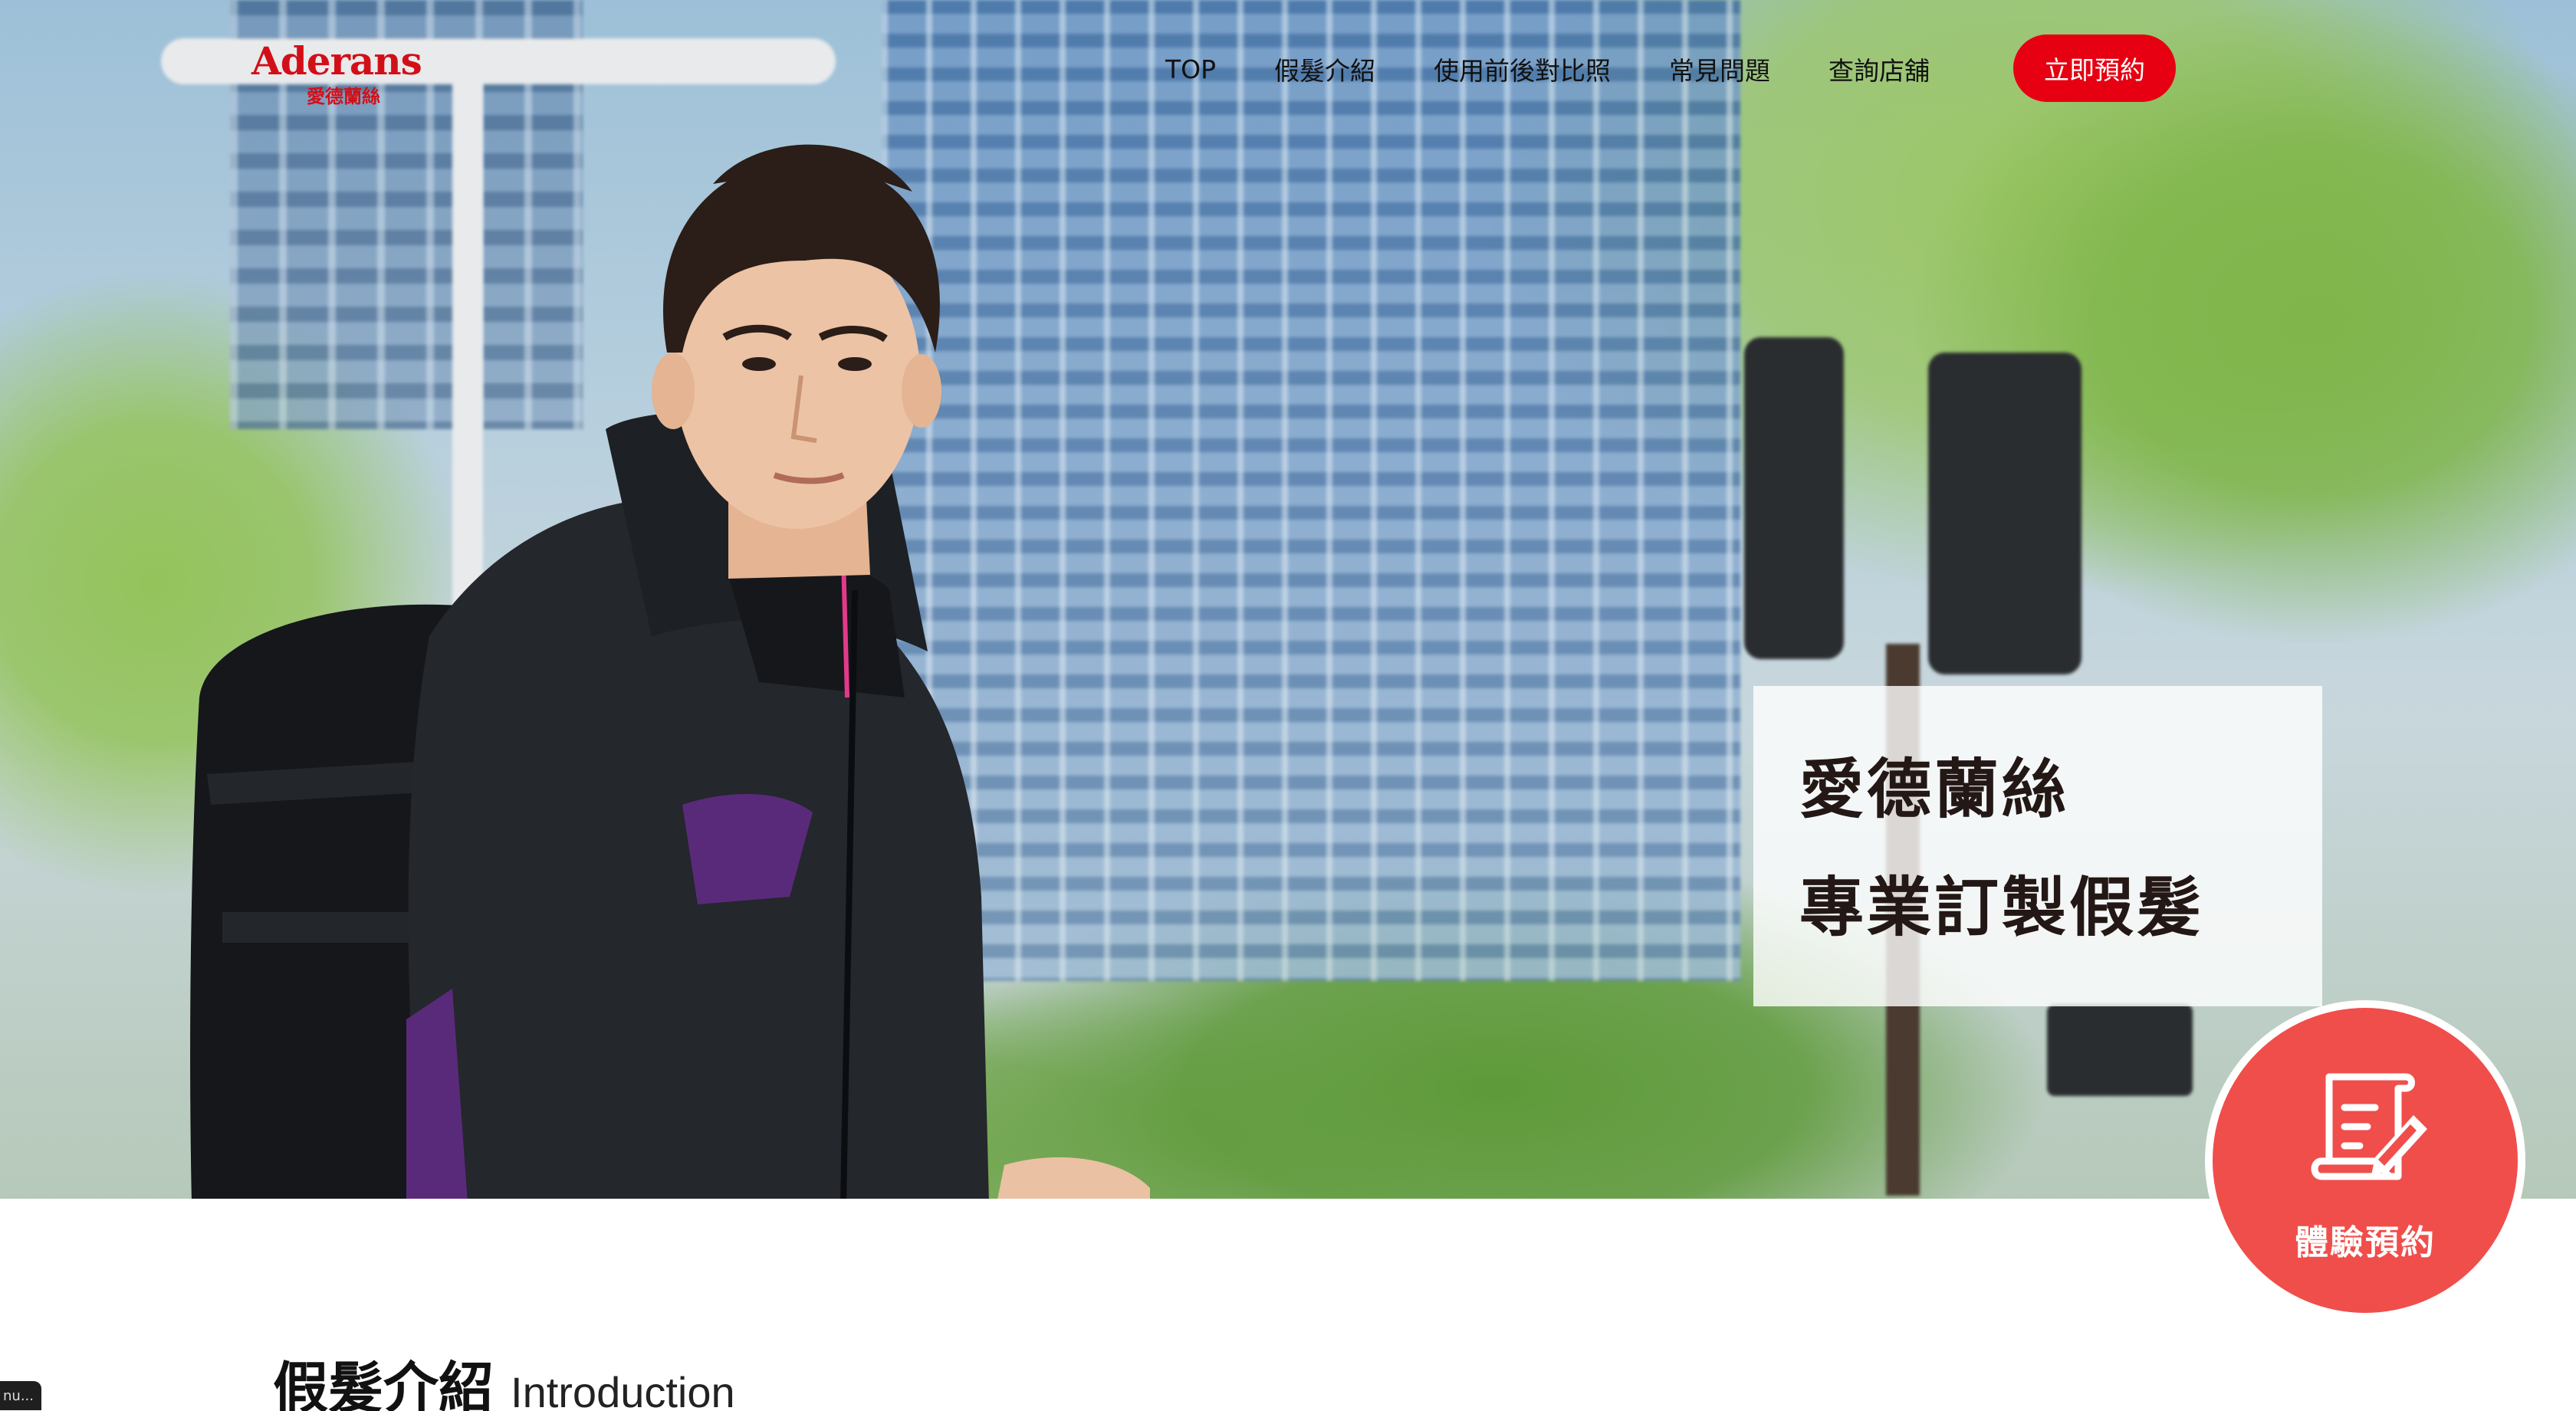 The image size is (2576, 1411). Describe the element at coordinates (1190, 69) in the screenshot. I see `nav-item-top: TOP` at that location.